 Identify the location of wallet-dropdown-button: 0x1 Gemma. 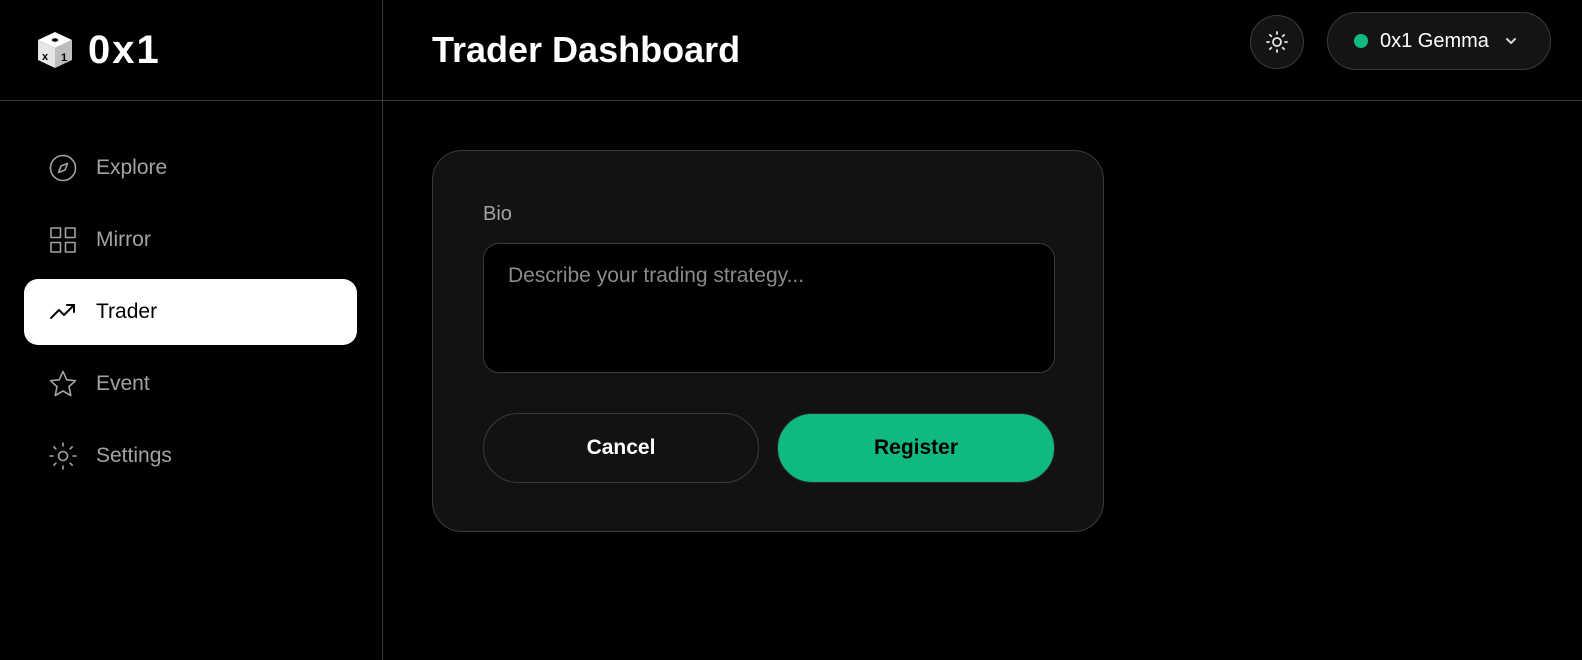
(1439, 41).